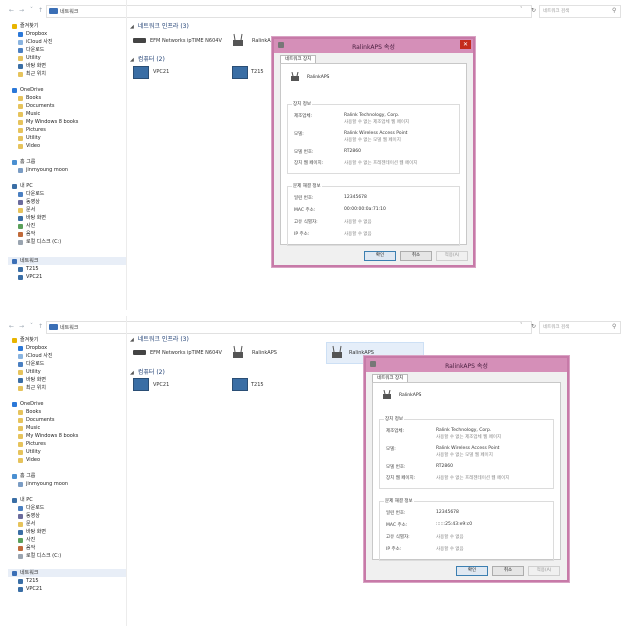 This screenshot has height=630, width=630. Describe the element at coordinates (20, 484) in the screenshot. I see `user-icon` at that location.